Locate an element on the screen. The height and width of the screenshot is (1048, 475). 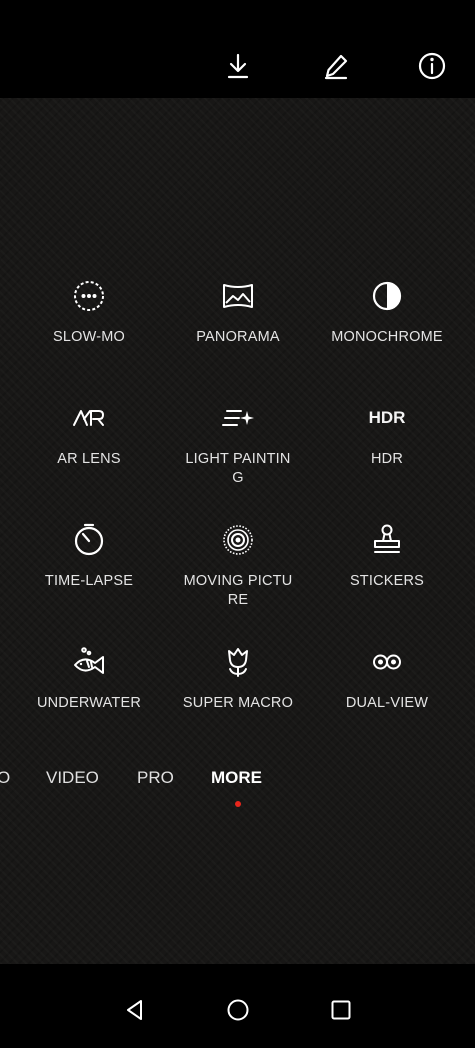
active-tab-indicator is located at coordinates (238, 804).